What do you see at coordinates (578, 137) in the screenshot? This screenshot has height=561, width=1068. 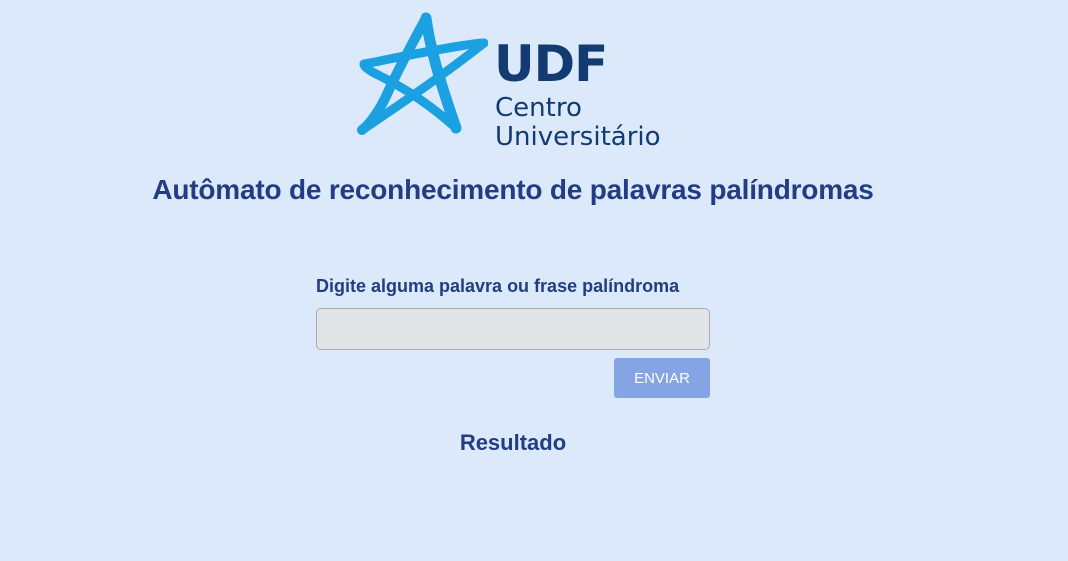 I see `logo-subtitle-line2: Universitário` at bounding box center [578, 137].